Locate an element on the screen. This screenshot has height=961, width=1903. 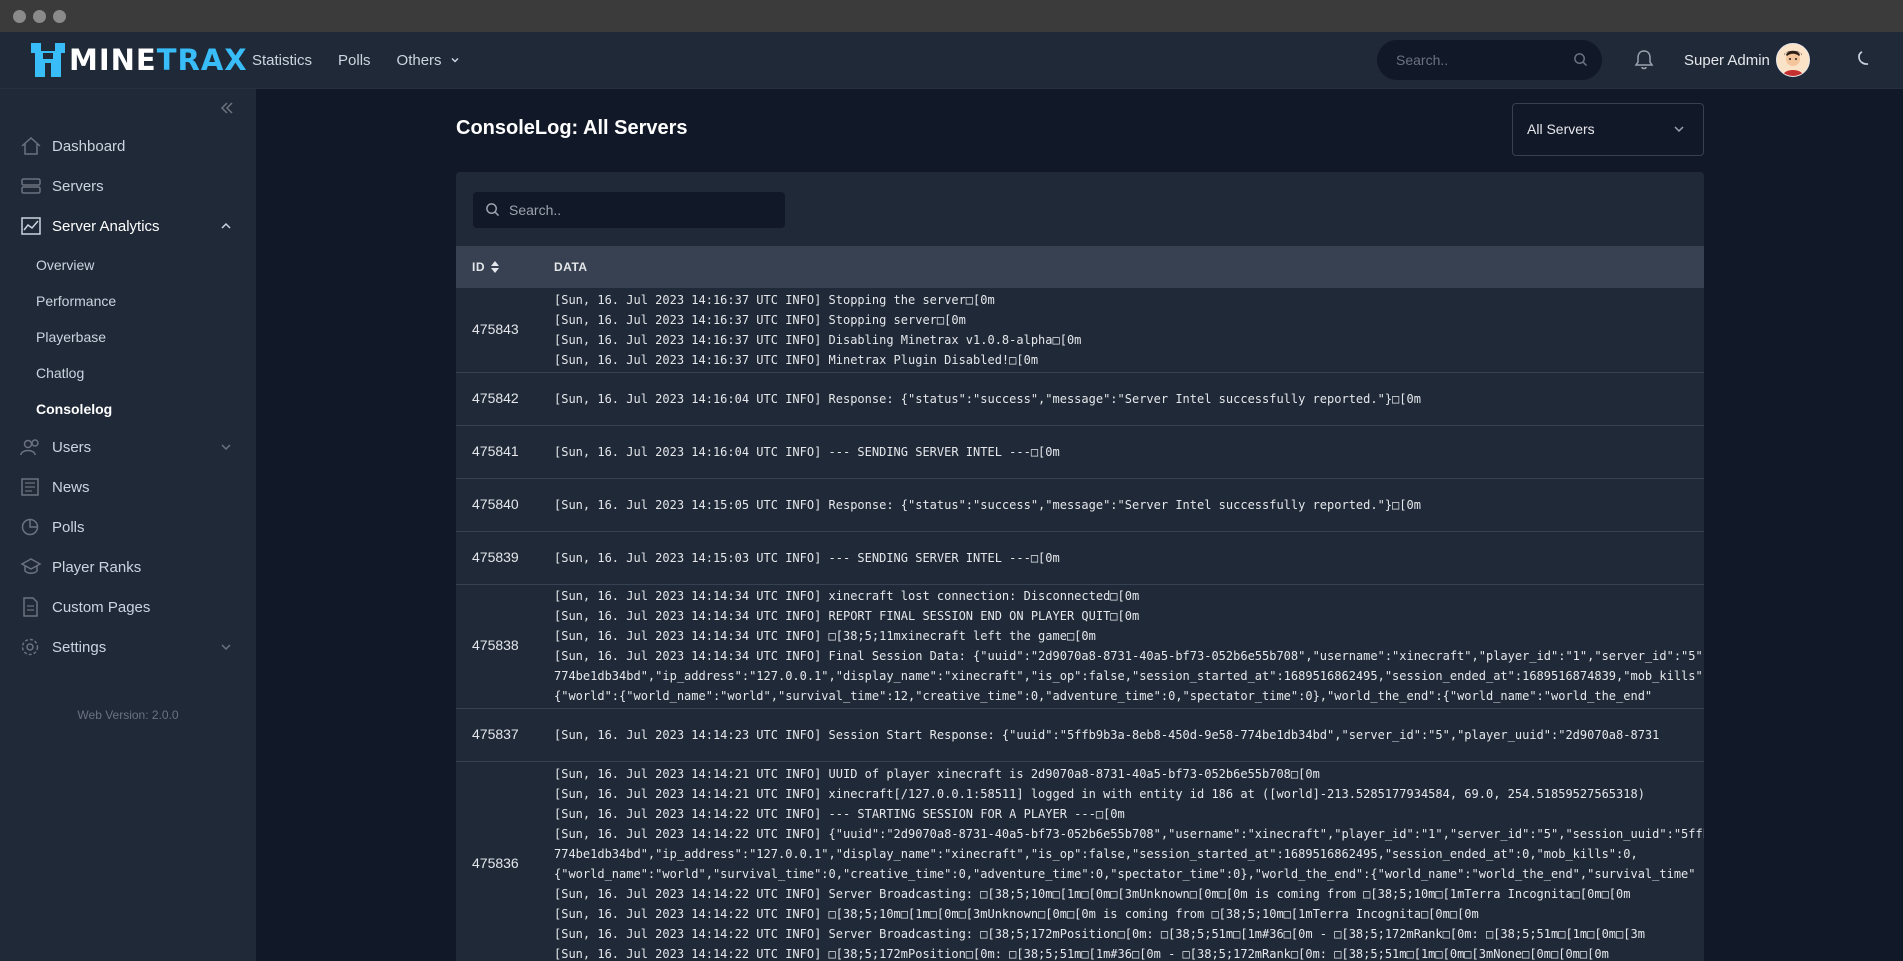
sidebar-subitem-chatlog: Chatlog is located at coordinates (60, 373).